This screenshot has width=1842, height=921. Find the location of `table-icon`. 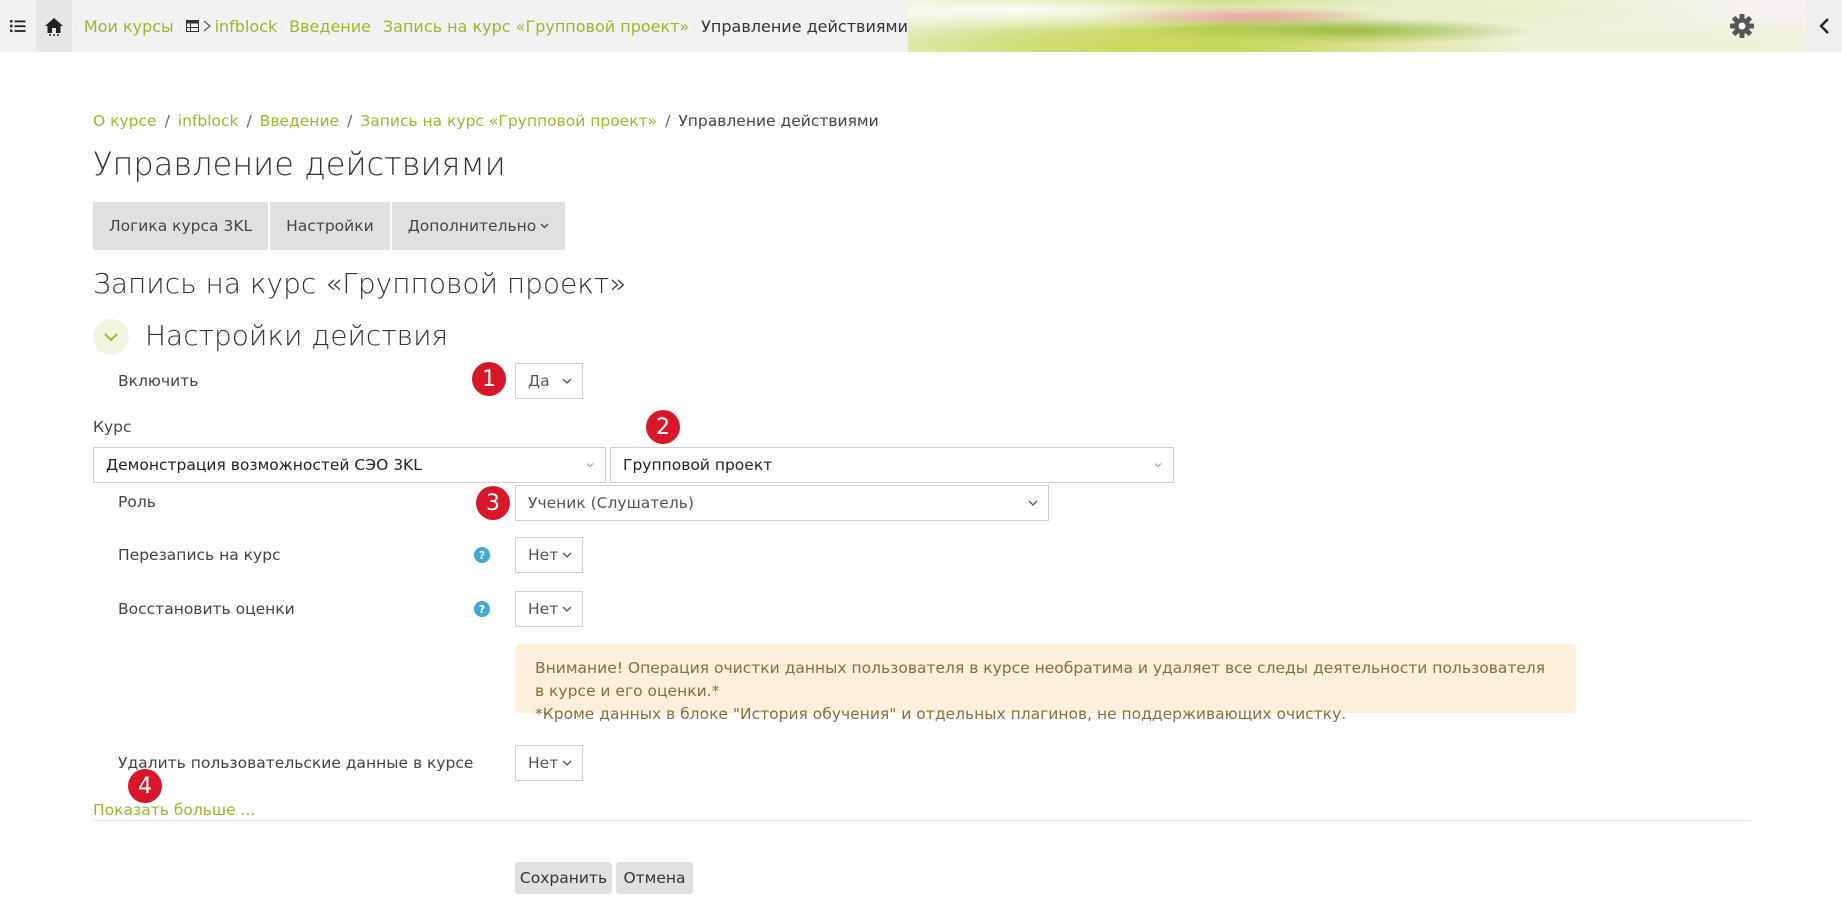

table-icon is located at coordinates (192, 26).